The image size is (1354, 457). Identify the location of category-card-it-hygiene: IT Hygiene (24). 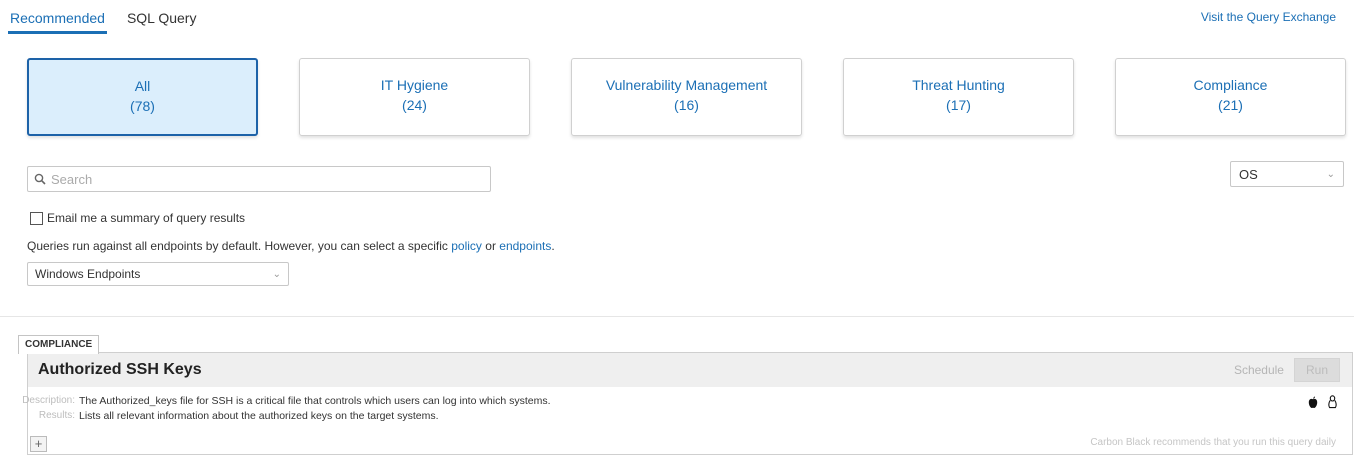
(414, 97).